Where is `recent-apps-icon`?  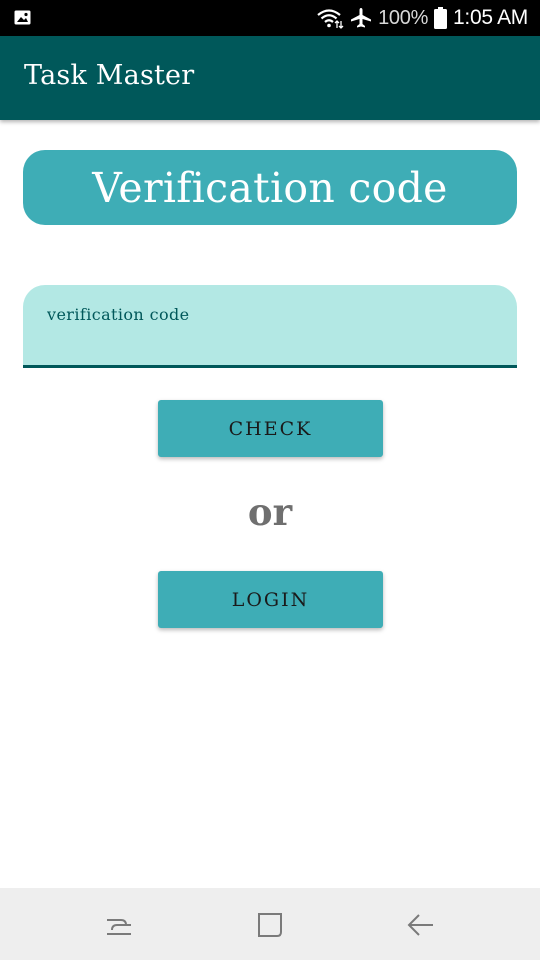 recent-apps-icon is located at coordinates (119, 925).